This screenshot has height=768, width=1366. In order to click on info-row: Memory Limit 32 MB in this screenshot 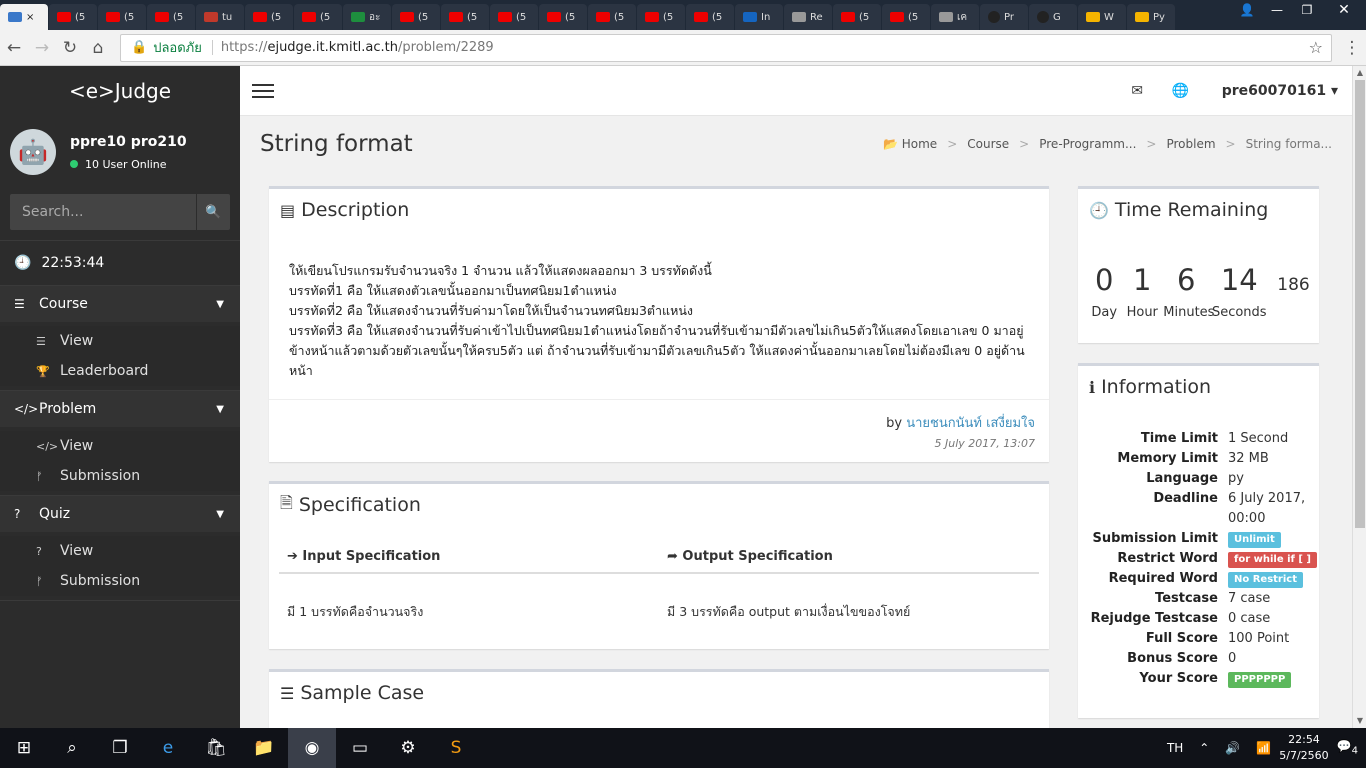, I will do `click(1198, 459)`.